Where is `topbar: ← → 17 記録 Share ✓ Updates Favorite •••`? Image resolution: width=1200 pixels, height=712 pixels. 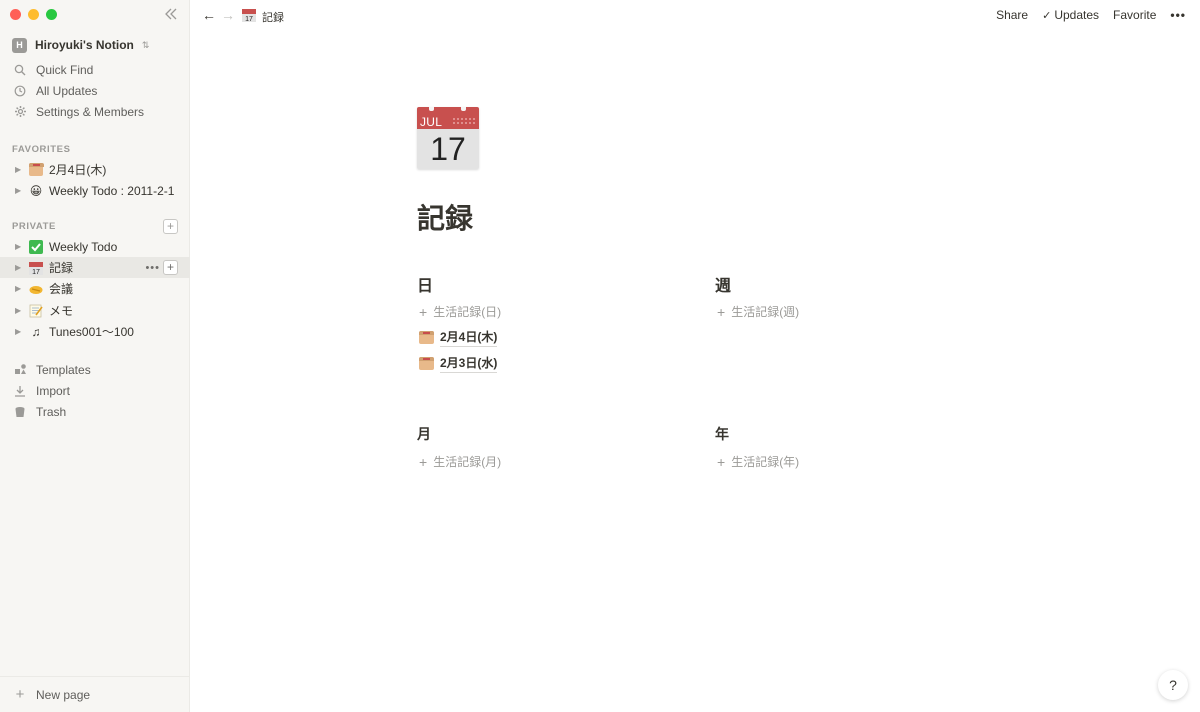 topbar: ← → 17 記録 Share ✓ Updates Favorite ••• is located at coordinates (695, 15).